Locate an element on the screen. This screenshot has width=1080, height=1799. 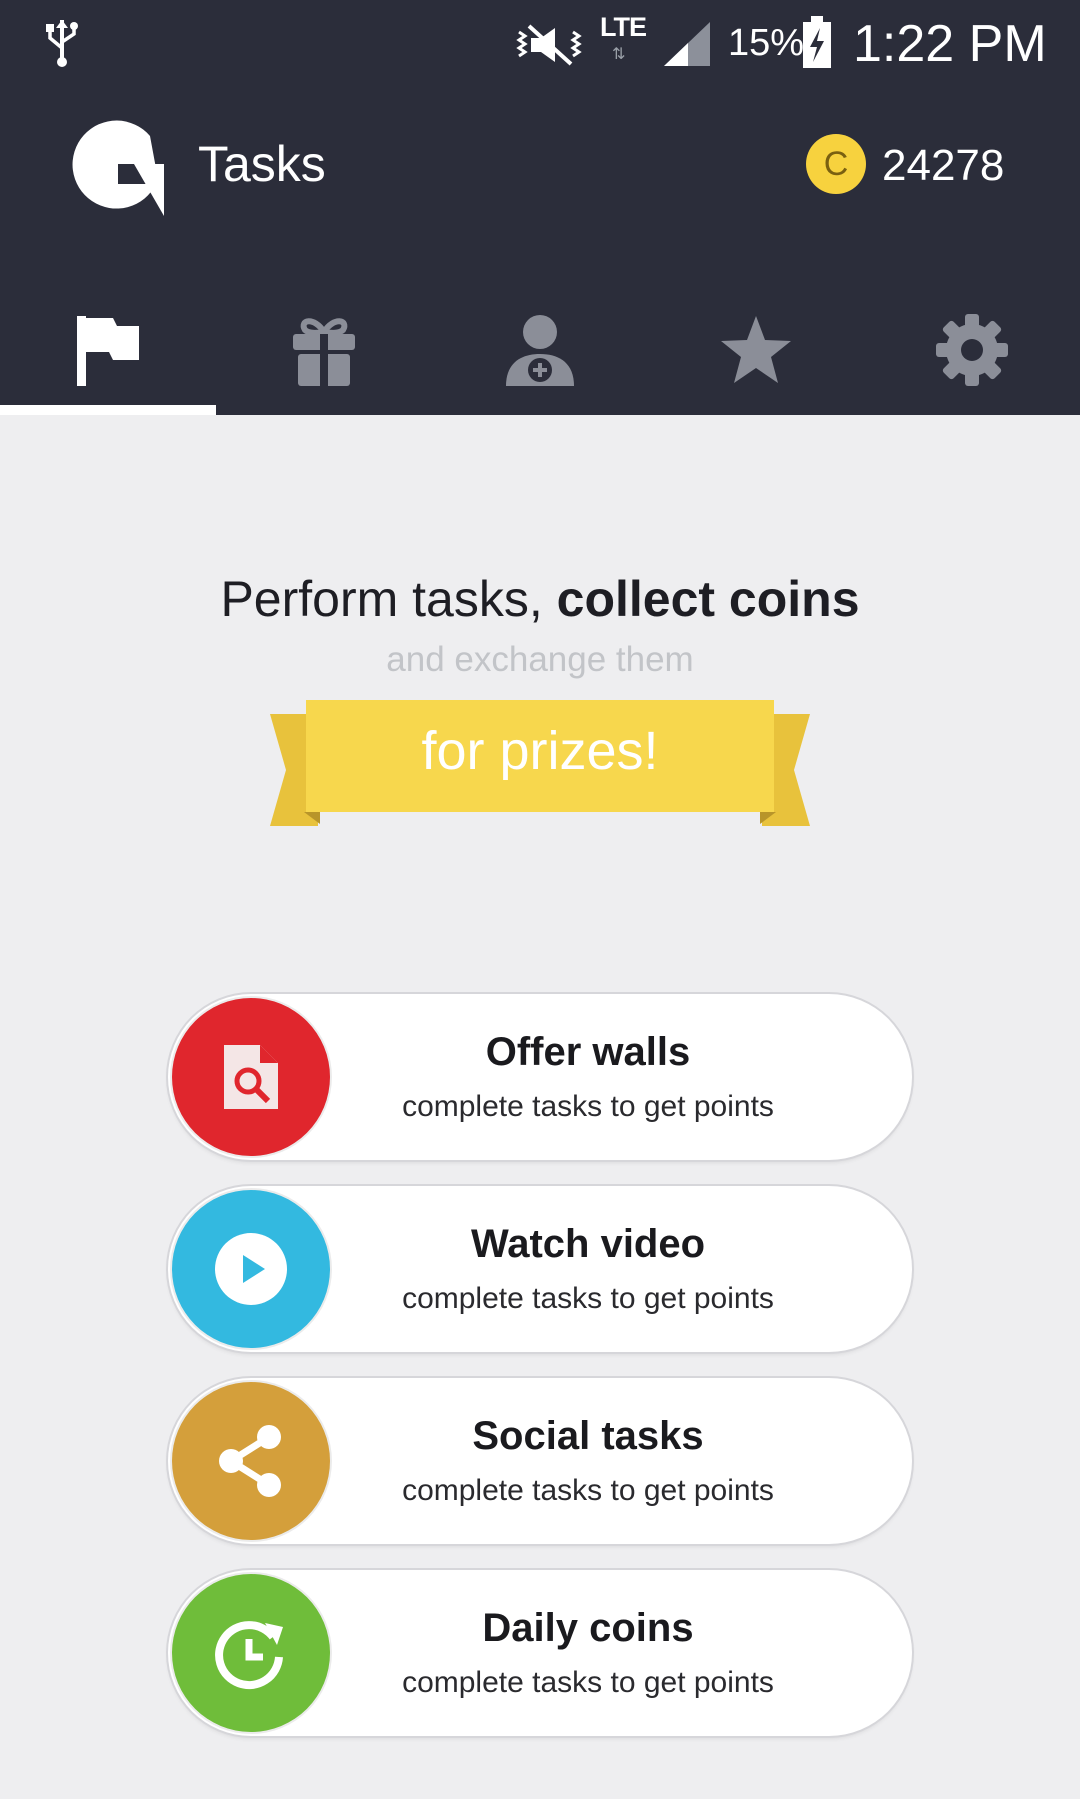
headline-text: Perform tasks, is located at coordinates (388, 599).